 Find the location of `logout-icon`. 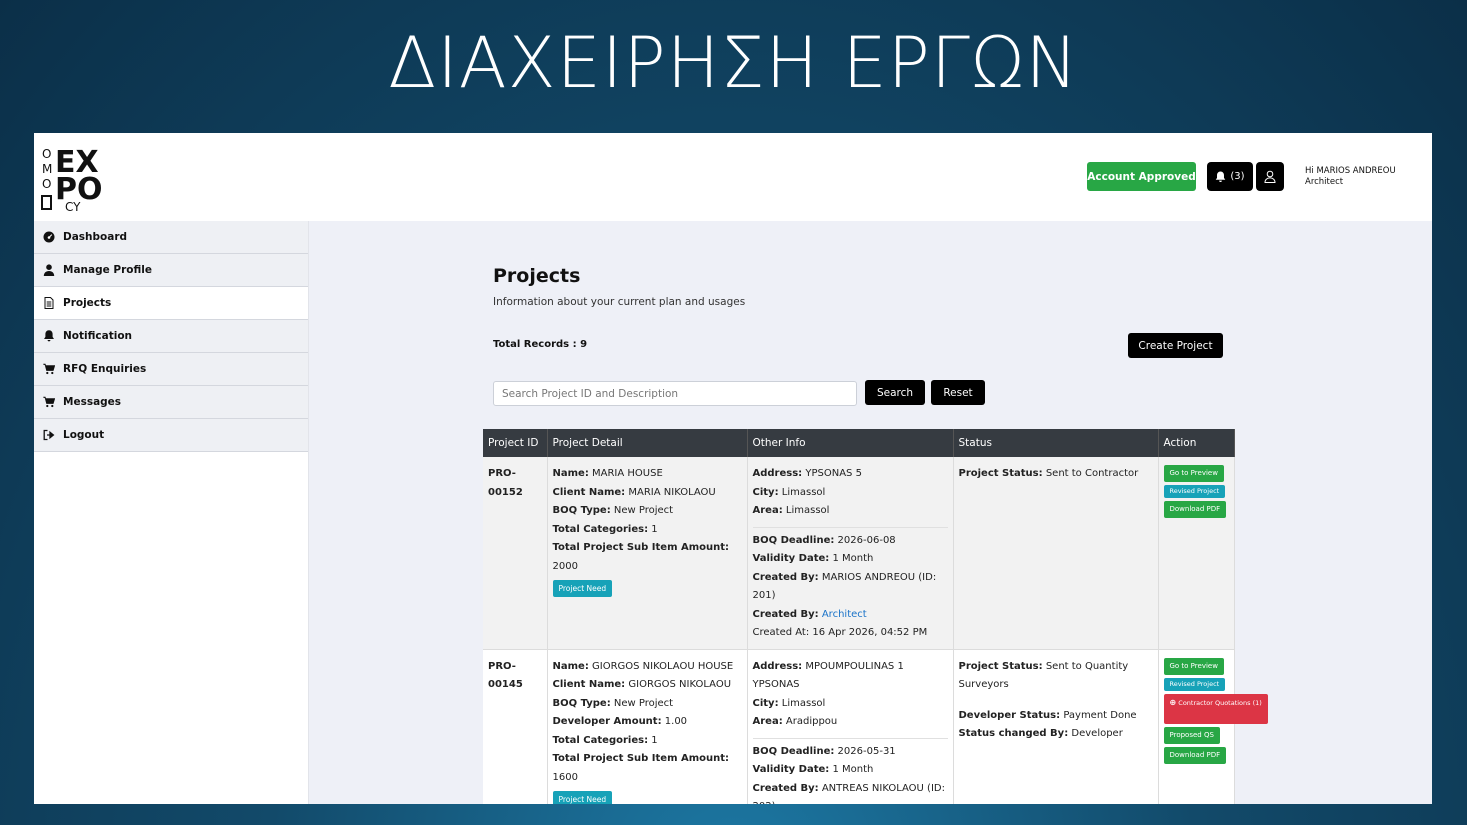

logout-icon is located at coordinates (49, 435).